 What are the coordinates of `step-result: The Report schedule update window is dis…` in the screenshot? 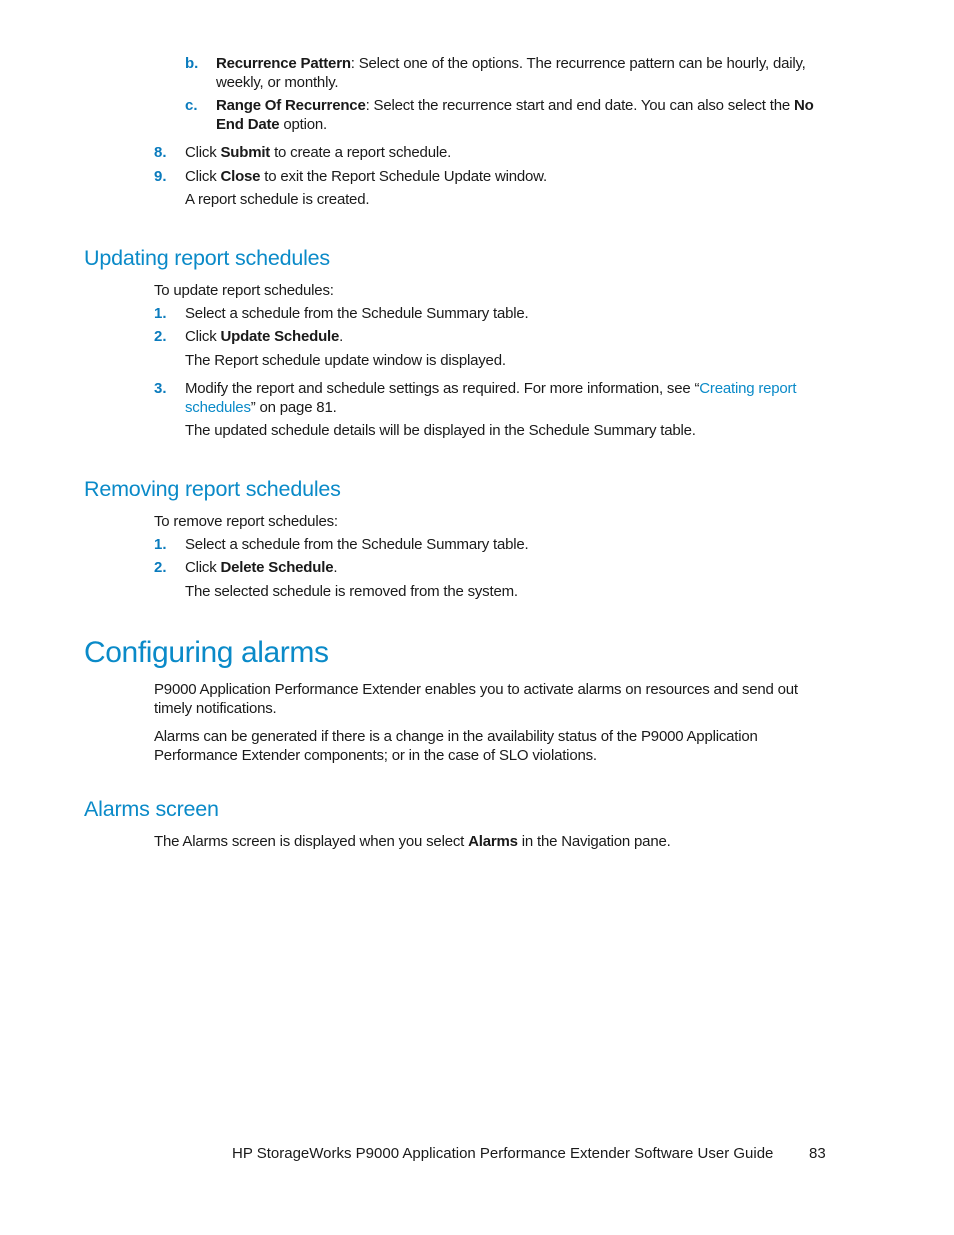 It's located at (345, 360).